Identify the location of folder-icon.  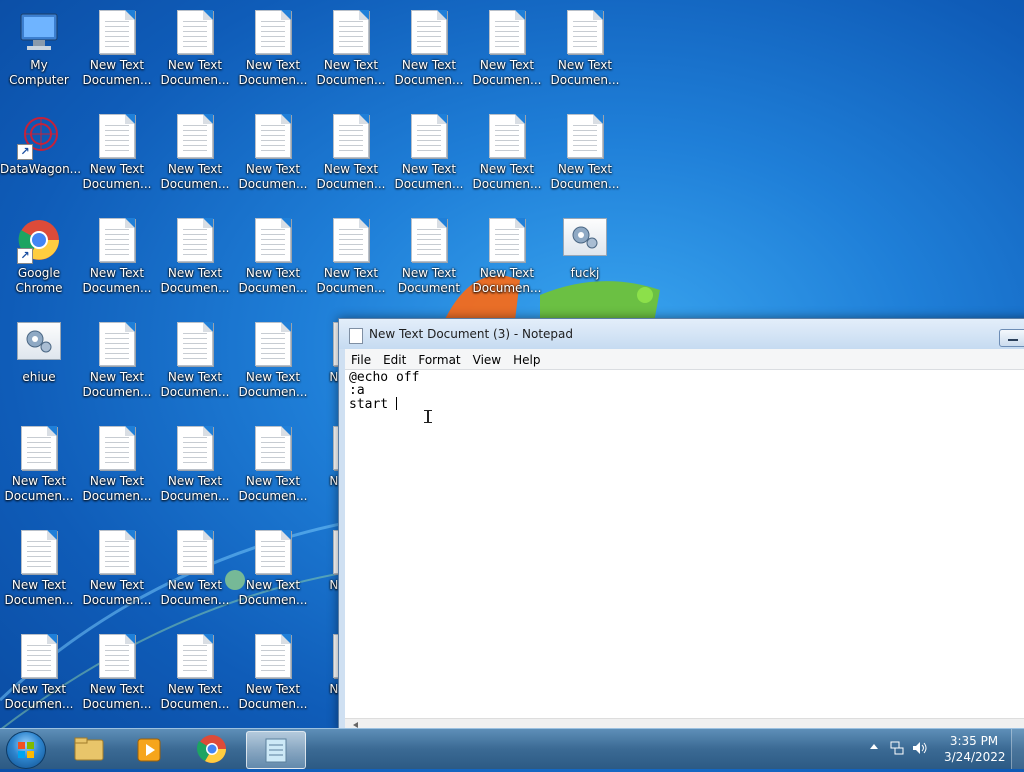
(89, 749).